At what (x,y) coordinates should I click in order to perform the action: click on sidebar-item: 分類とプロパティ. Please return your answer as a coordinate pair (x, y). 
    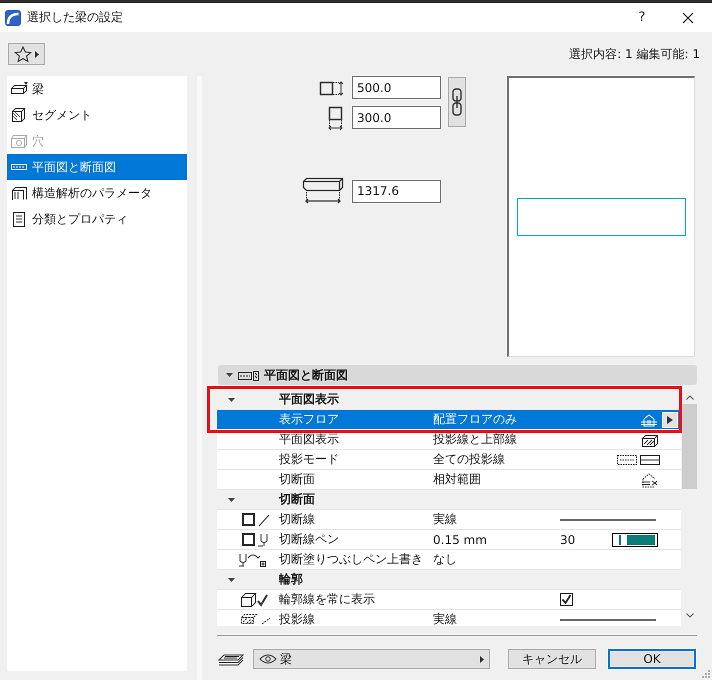
    Looking at the image, I should click on (97, 219).